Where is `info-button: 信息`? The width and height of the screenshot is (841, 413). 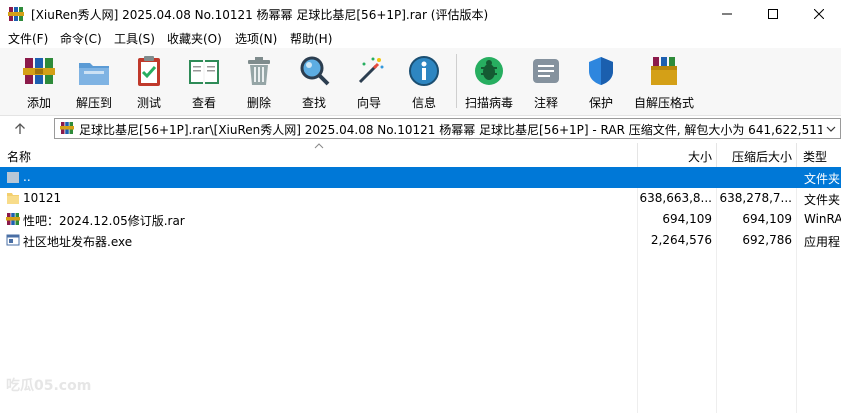 info-button: 信息 is located at coordinates (424, 82).